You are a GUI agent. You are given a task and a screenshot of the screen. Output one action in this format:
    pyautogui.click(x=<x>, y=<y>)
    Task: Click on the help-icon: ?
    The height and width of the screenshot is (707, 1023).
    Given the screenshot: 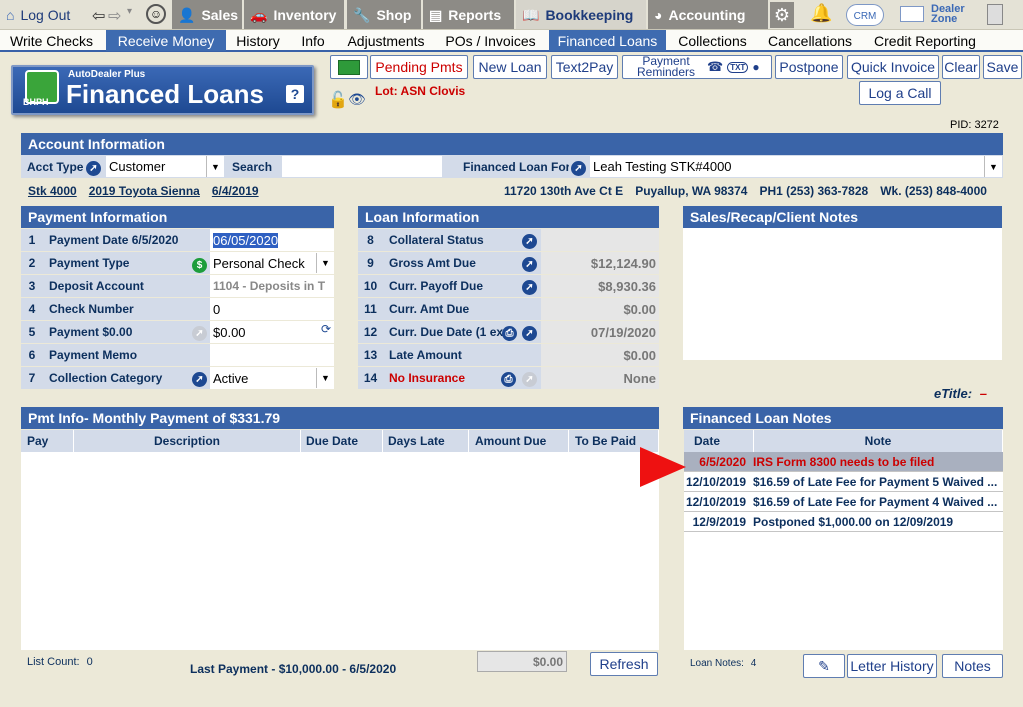 What is the action you would take?
    pyautogui.click(x=295, y=94)
    